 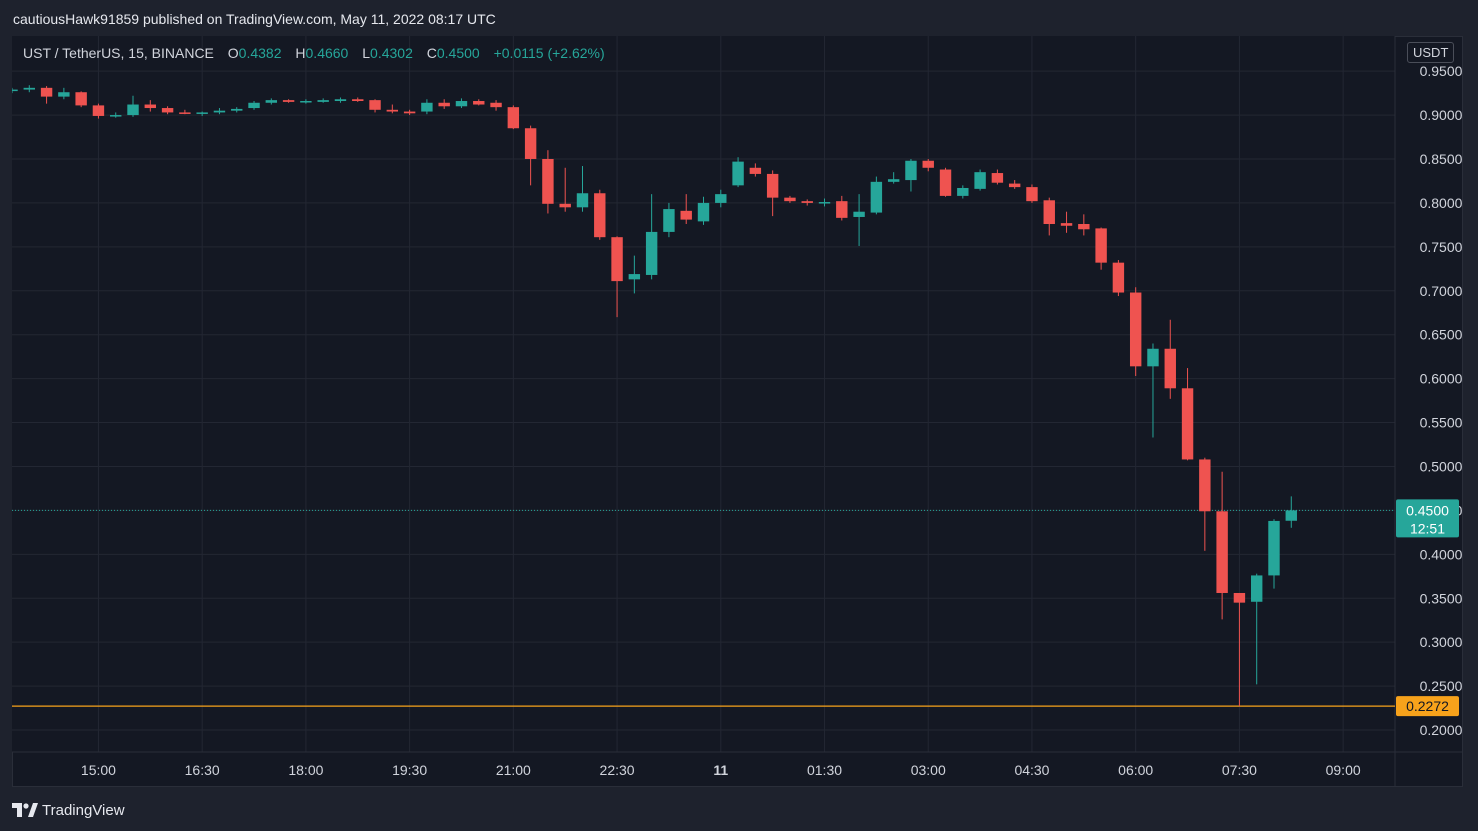 What do you see at coordinates (1441, 554) in the screenshot?
I see `y-tick-label: 0.4000` at bounding box center [1441, 554].